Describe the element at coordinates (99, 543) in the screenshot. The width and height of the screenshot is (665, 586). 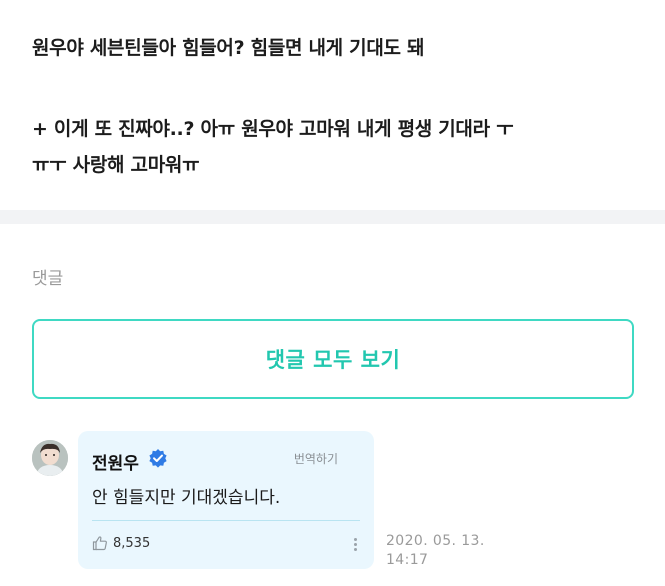
I see `thumbs-up-icon` at that location.